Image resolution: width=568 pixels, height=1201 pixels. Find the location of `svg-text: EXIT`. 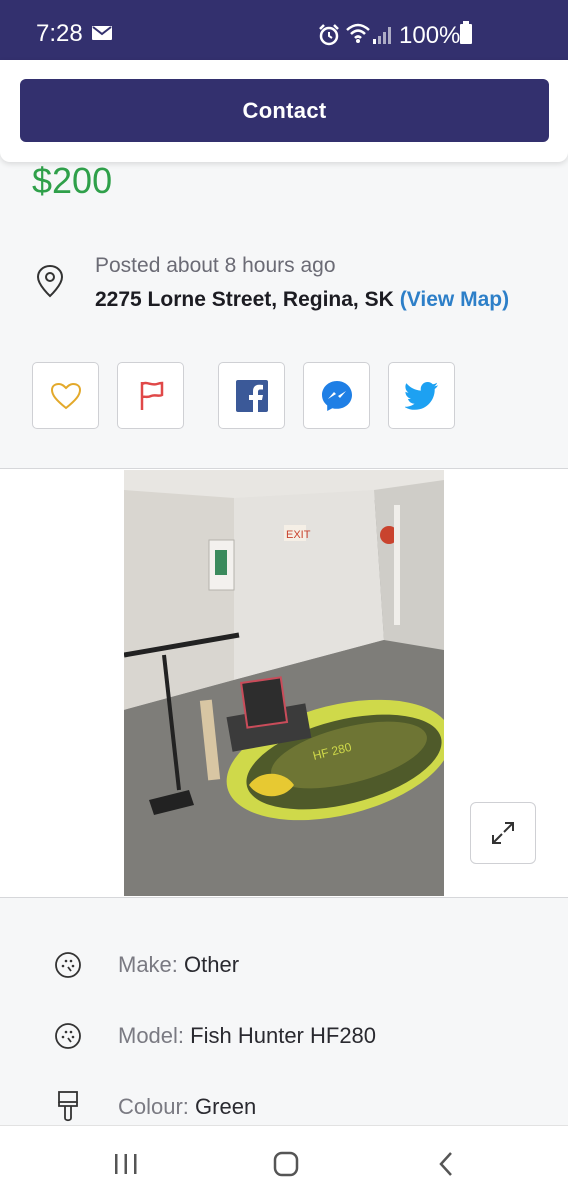

svg-text: EXIT is located at coordinates (298, 535).